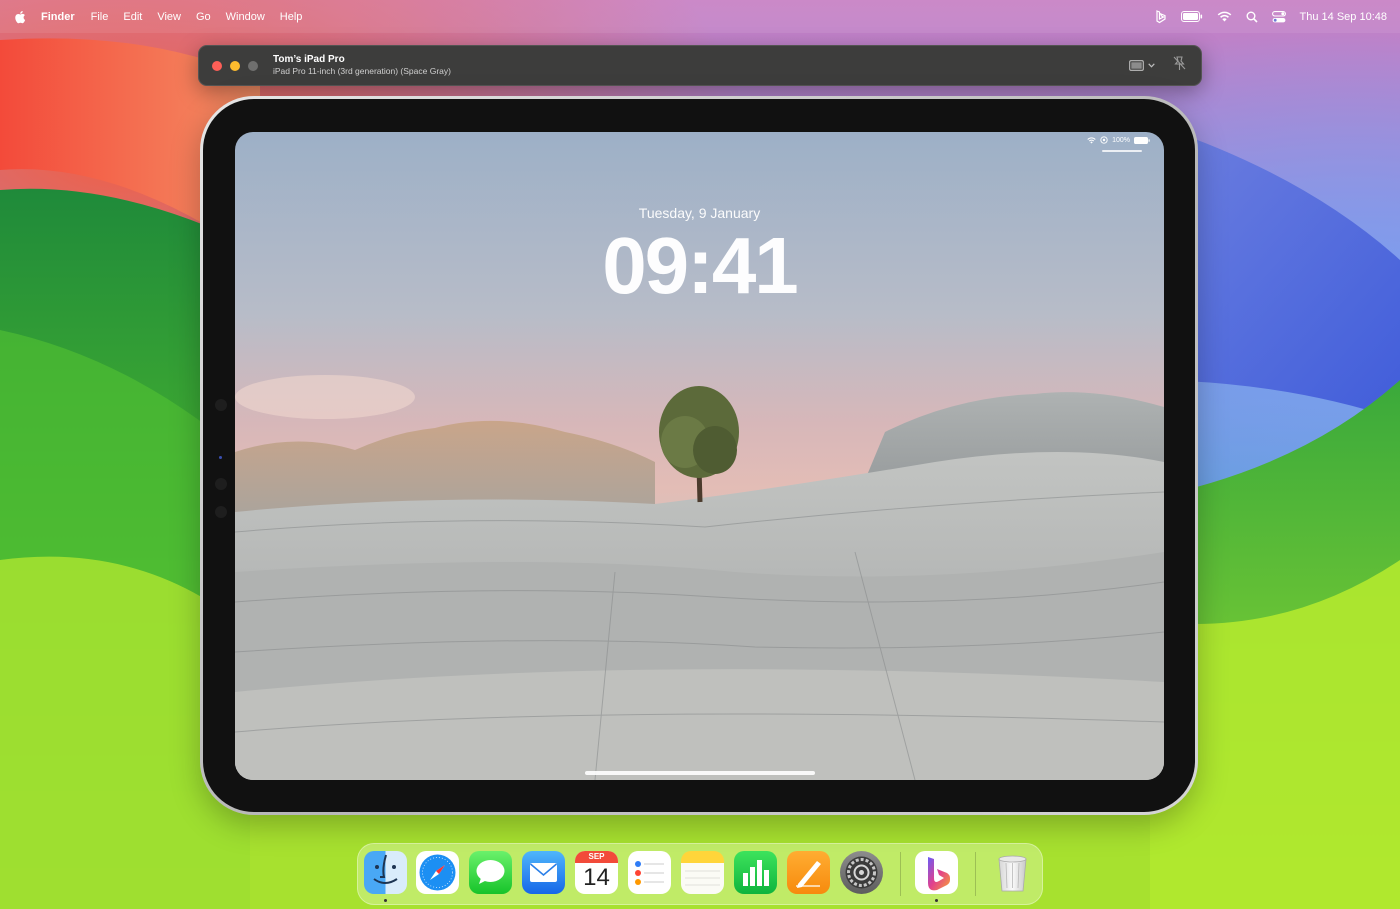 This screenshot has height=909, width=1400. I want to click on front-camera-icon, so click(221, 405).